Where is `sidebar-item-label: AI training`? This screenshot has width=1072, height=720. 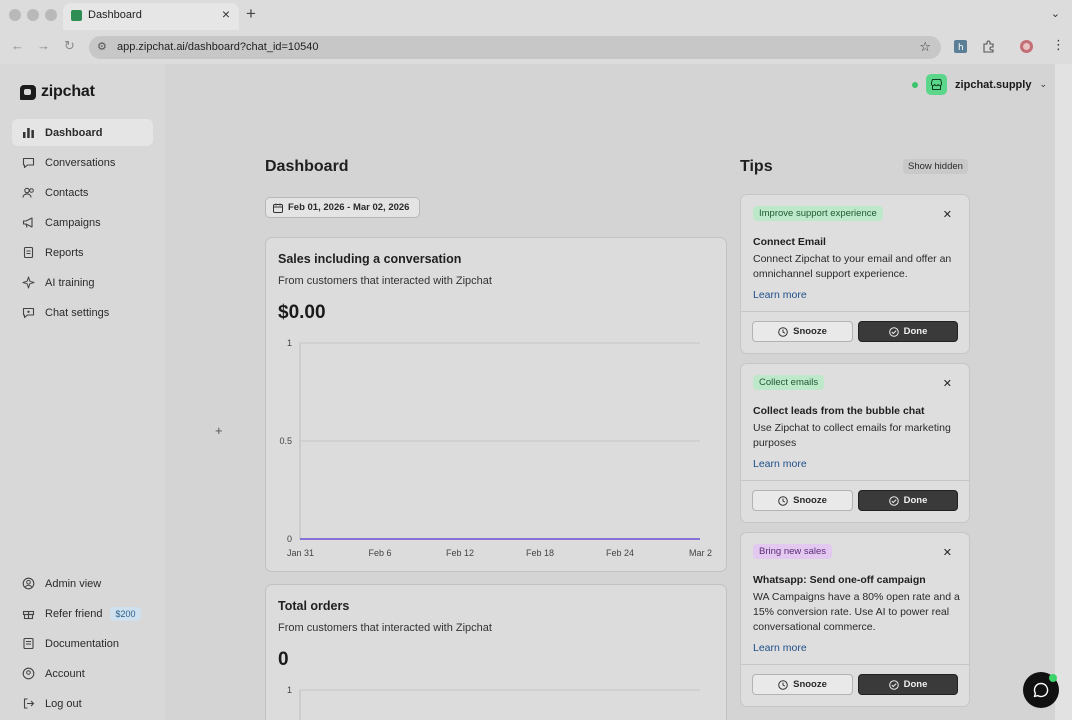
sidebar-item-label: AI training is located at coordinates (70, 282).